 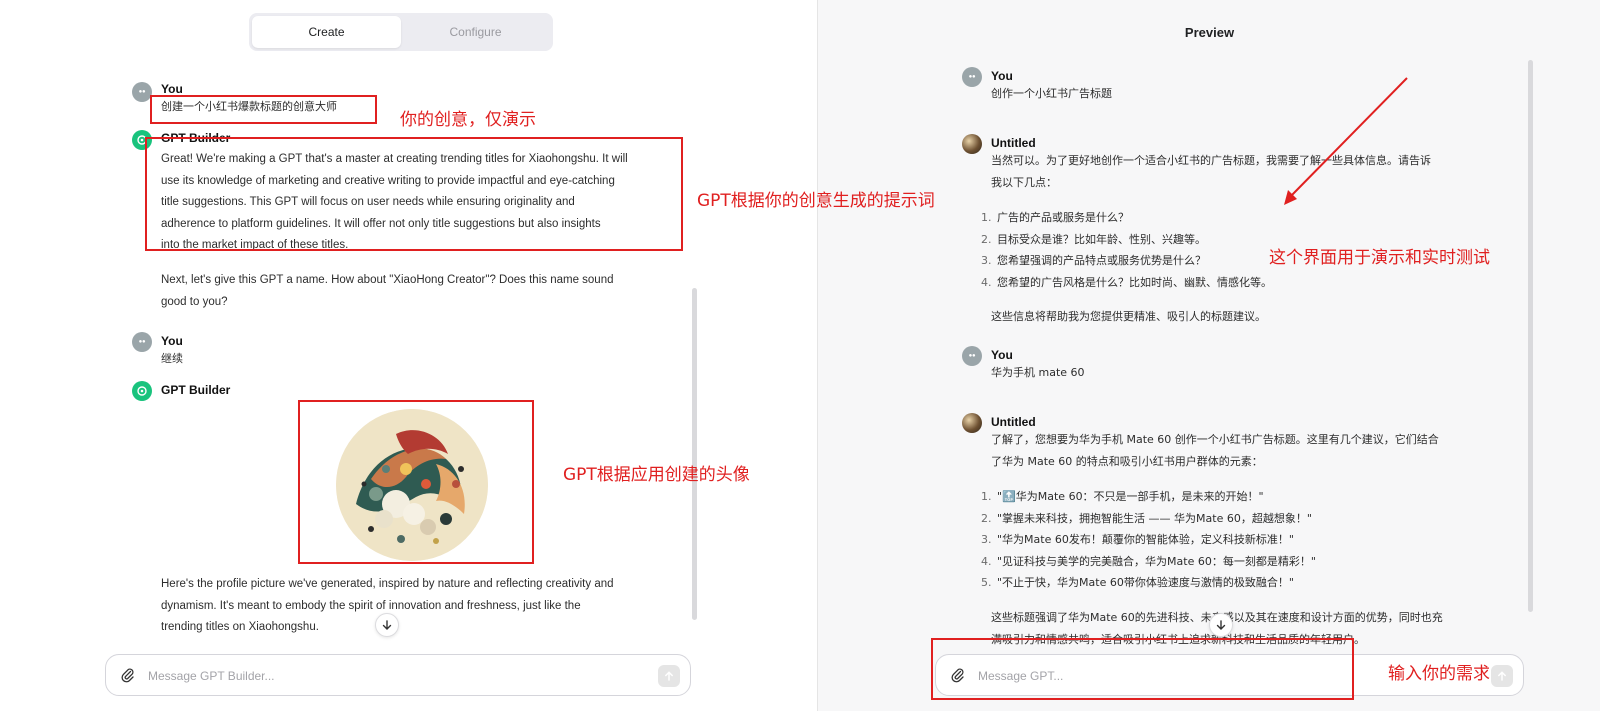 I want to click on preview-title: Preview, so click(x=1209, y=32).